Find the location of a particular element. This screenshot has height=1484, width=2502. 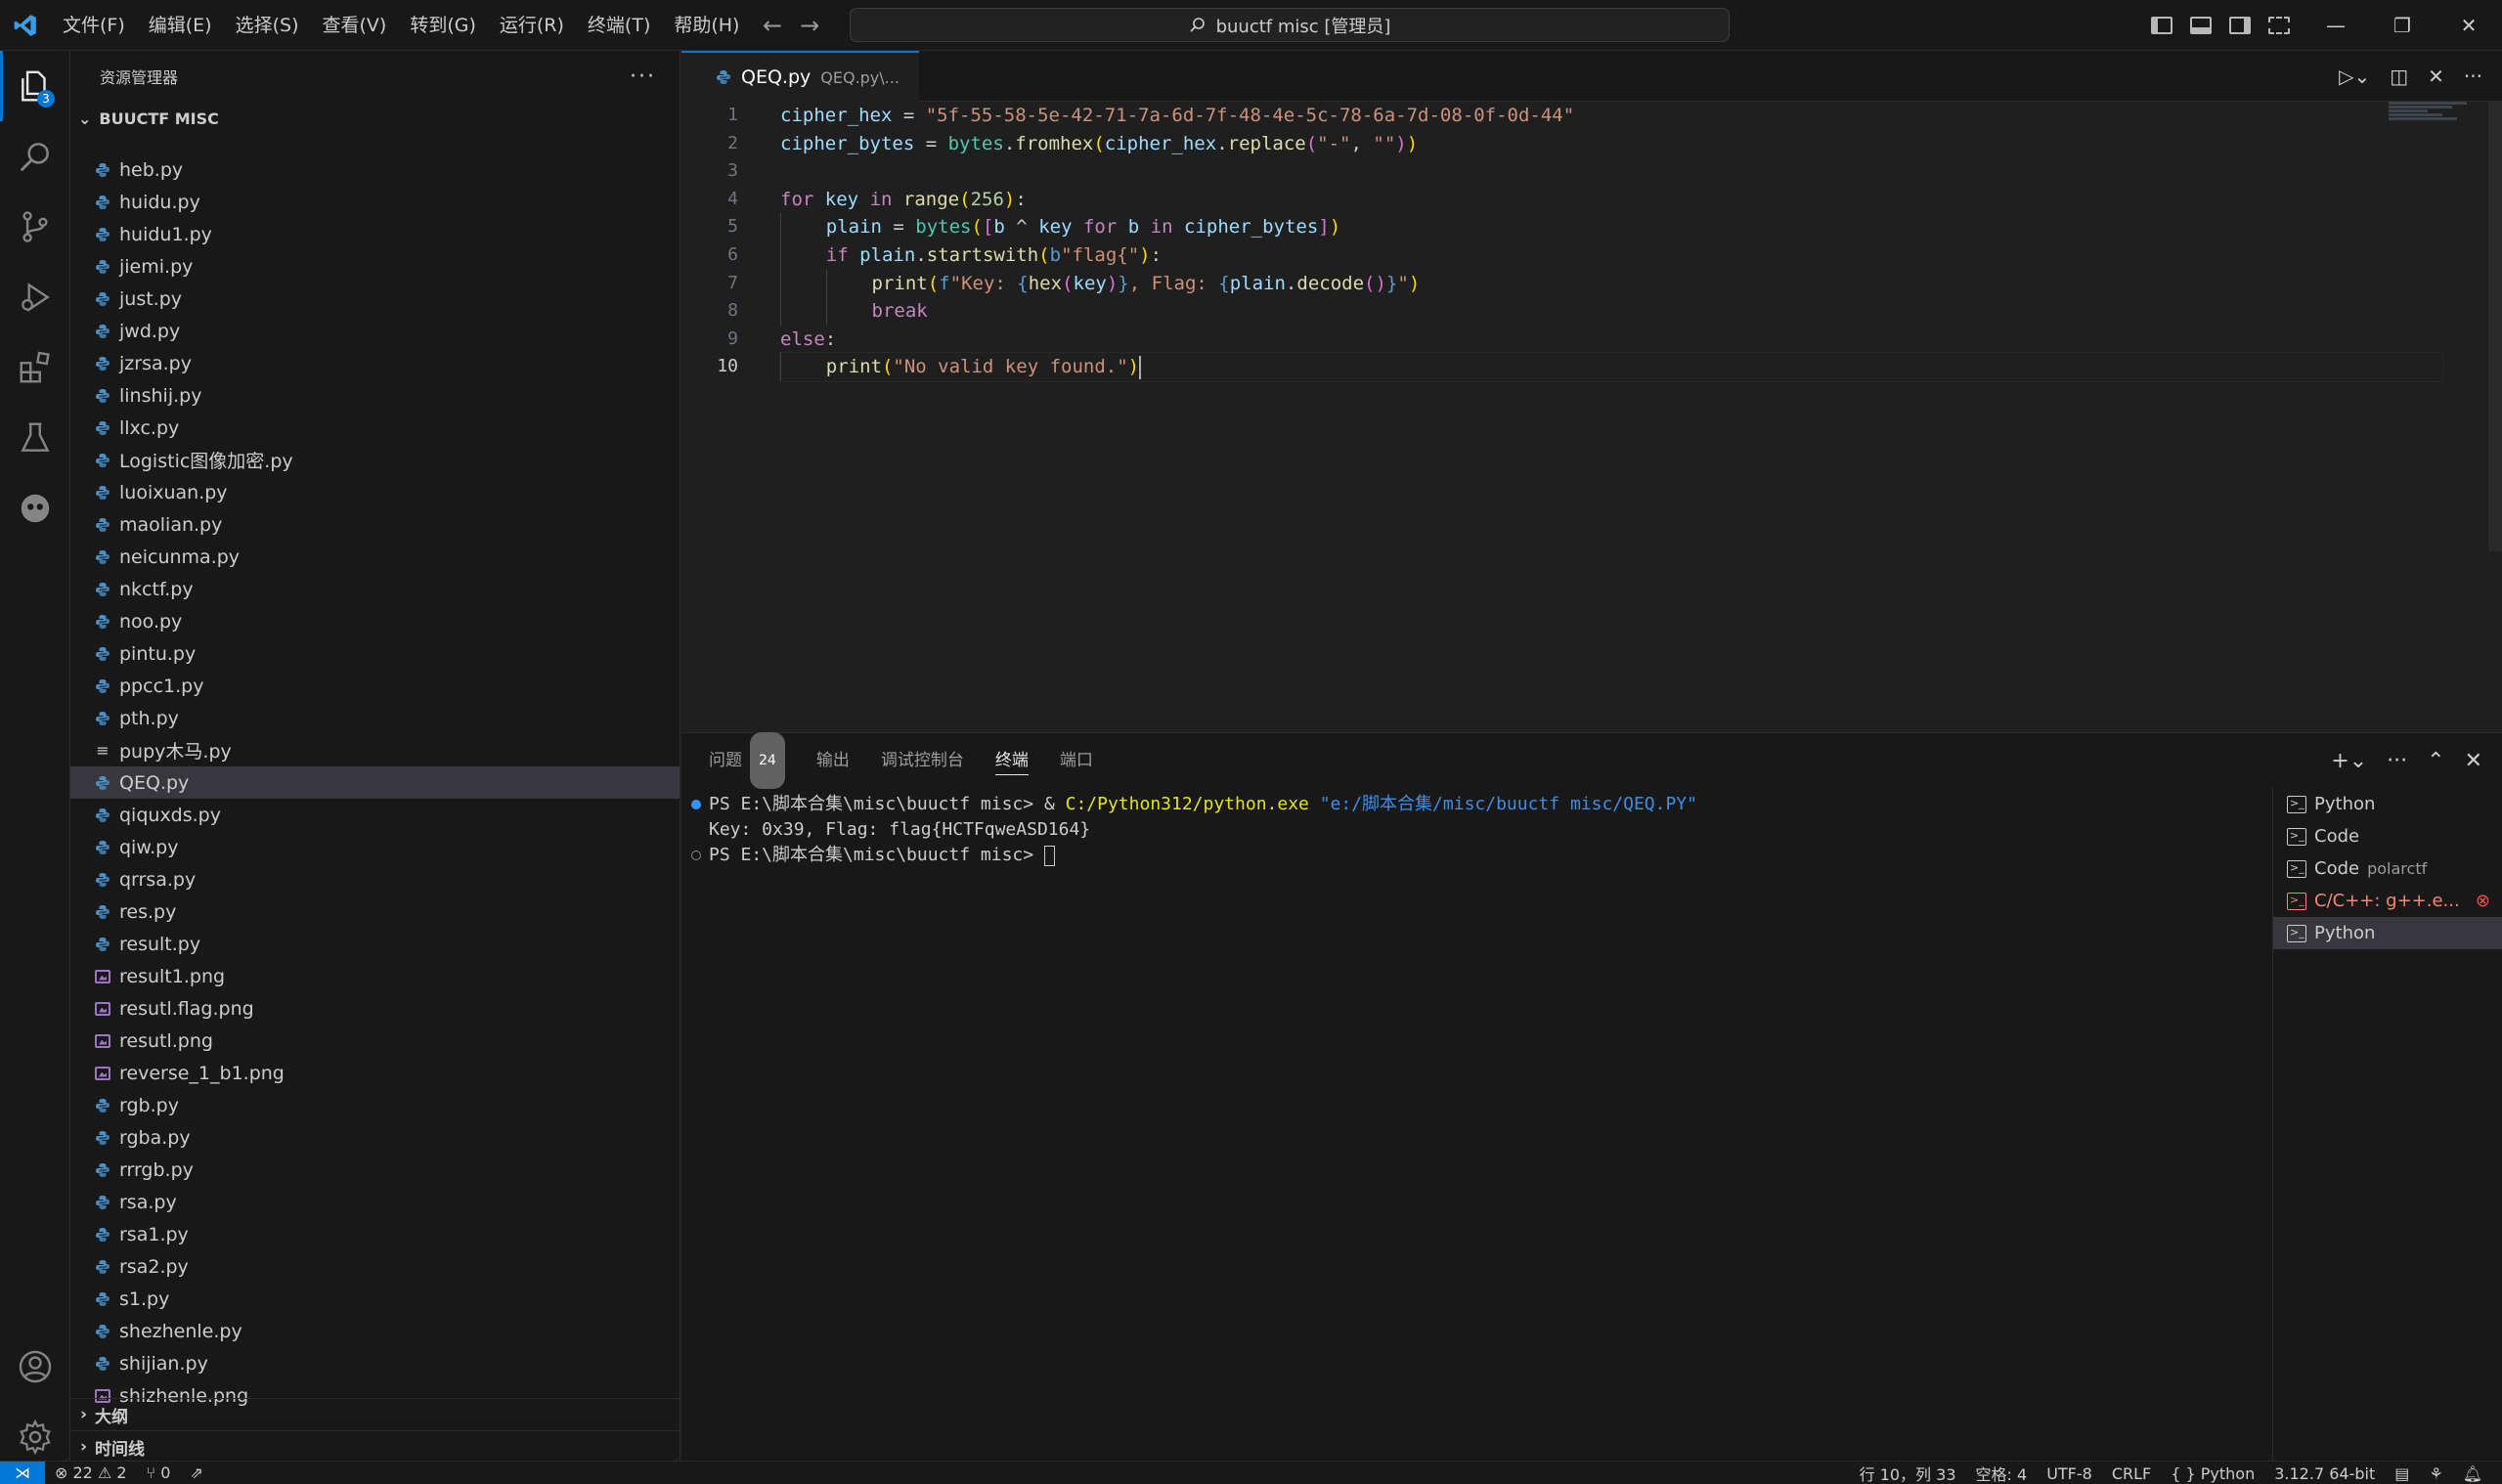

file-item: linshij.py is located at coordinates (375, 395).